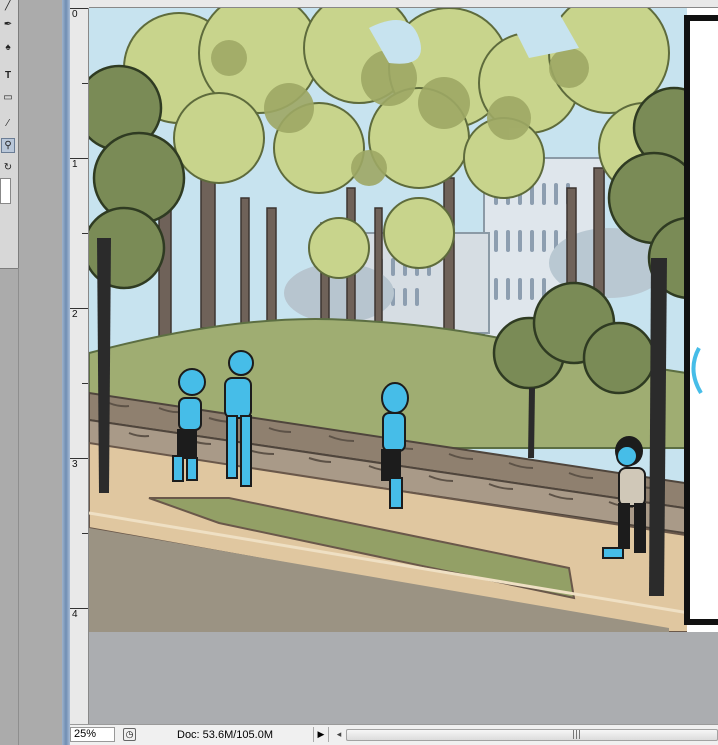 This screenshot has height=745, width=718. I want to click on zoom-level-field: 25%, so click(92, 734).